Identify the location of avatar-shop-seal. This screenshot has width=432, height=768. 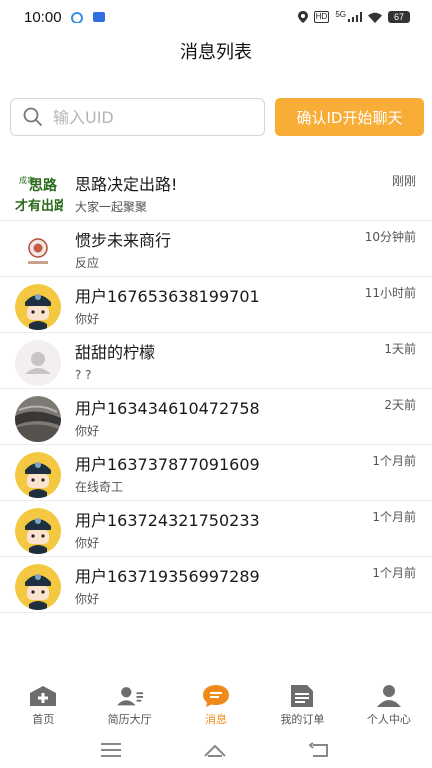
(38, 251).